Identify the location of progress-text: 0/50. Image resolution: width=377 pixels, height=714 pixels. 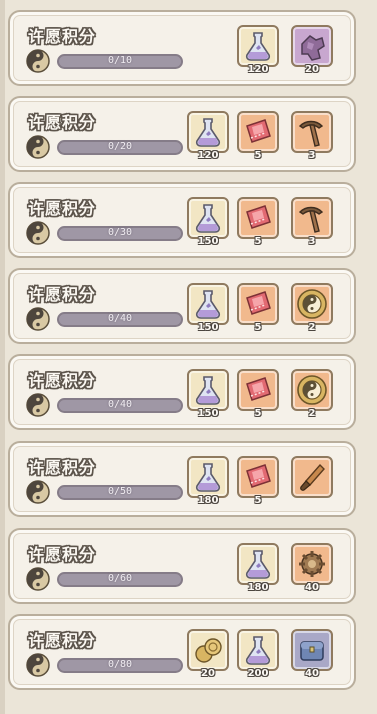
(120, 491).